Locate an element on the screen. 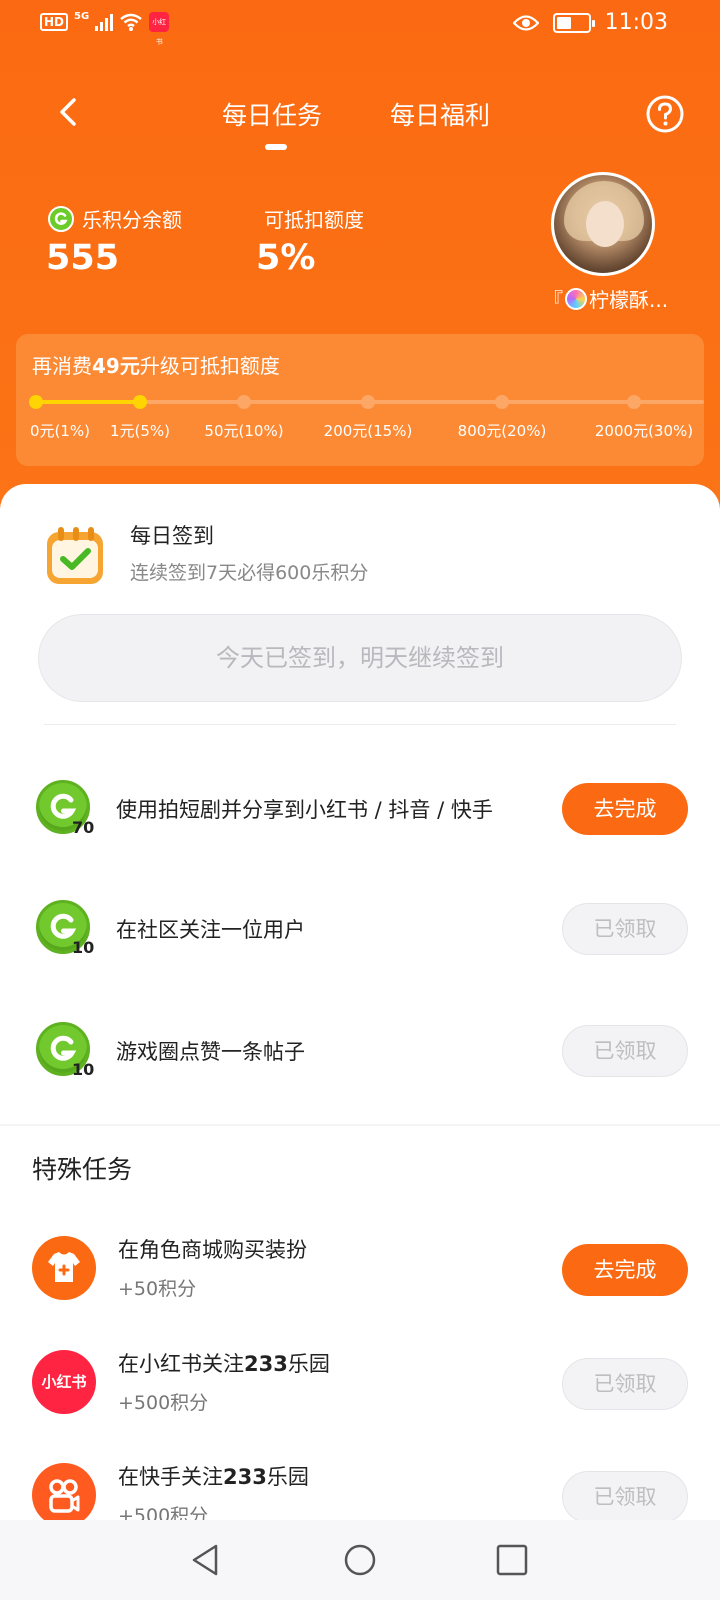 This screenshot has height=1600, width=720. deduct-rate-value: 5% is located at coordinates (286, 258).